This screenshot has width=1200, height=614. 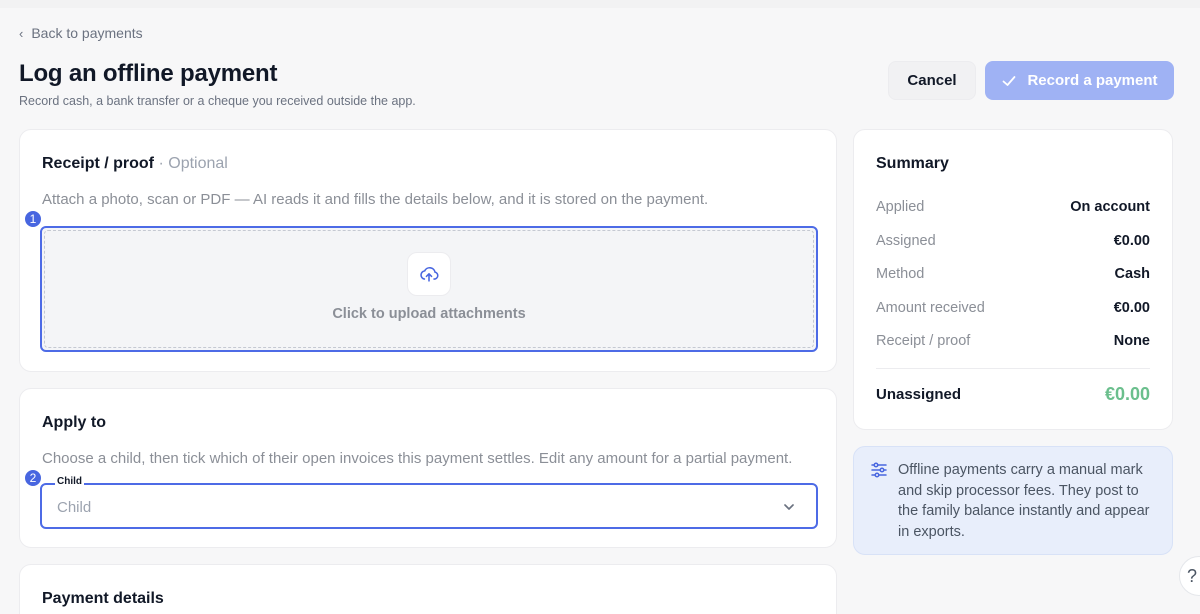 I want to click on child-select: Child Child, so click(x=429, y=502).